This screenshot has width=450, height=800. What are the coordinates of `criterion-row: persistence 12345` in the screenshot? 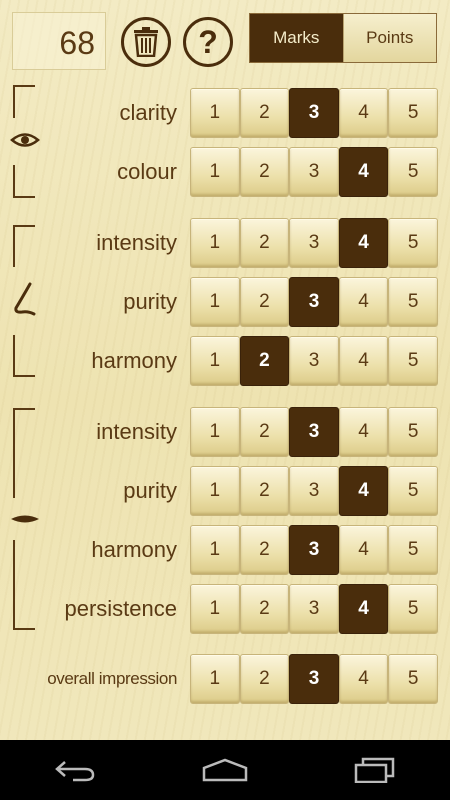 It's located at (225, 609).